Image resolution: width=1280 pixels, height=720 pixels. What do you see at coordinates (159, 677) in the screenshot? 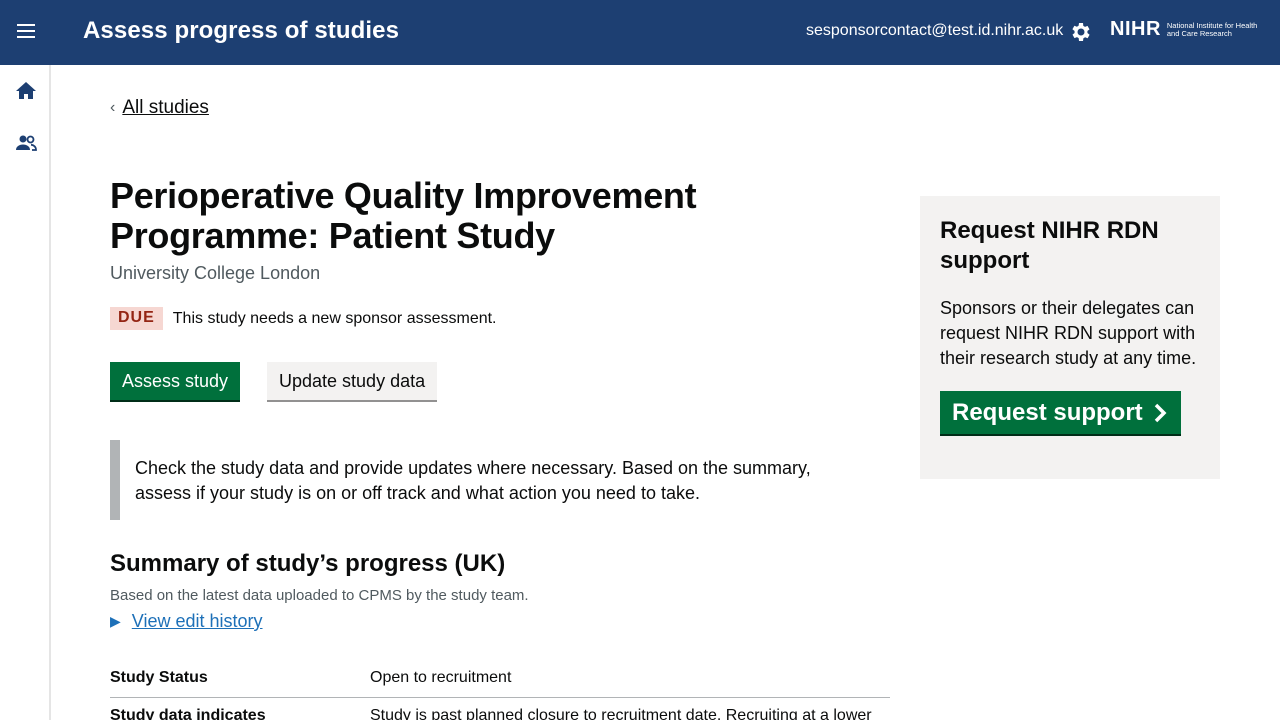
I see `summary-key: Study Status` at bounding box center [159, 677].